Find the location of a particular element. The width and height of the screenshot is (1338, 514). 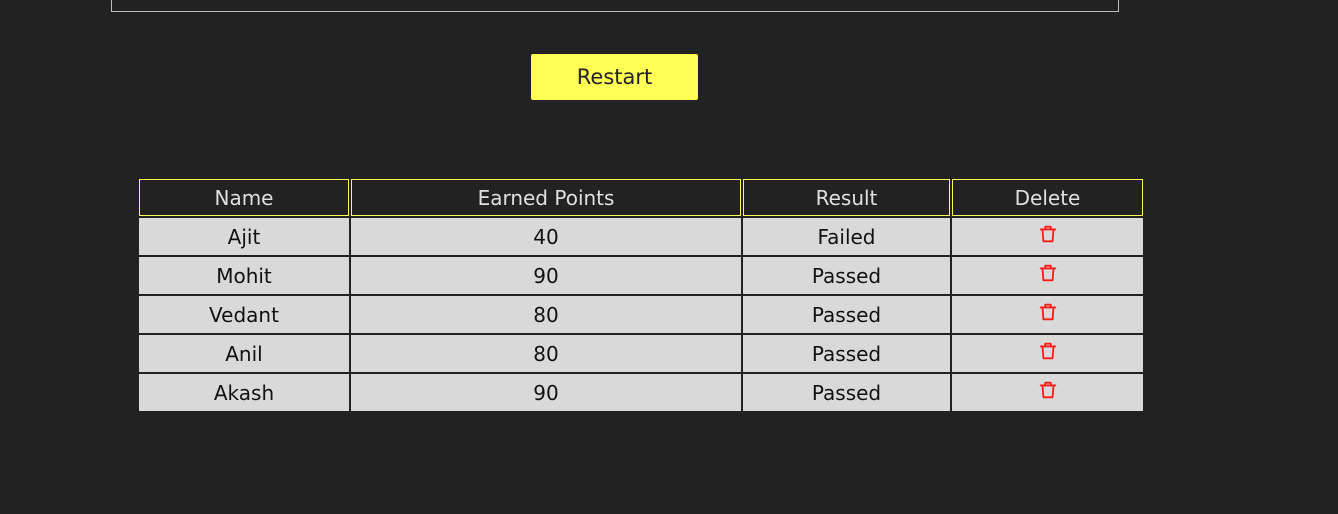

cell-name: Vedant is located at coordinates (244, 314).